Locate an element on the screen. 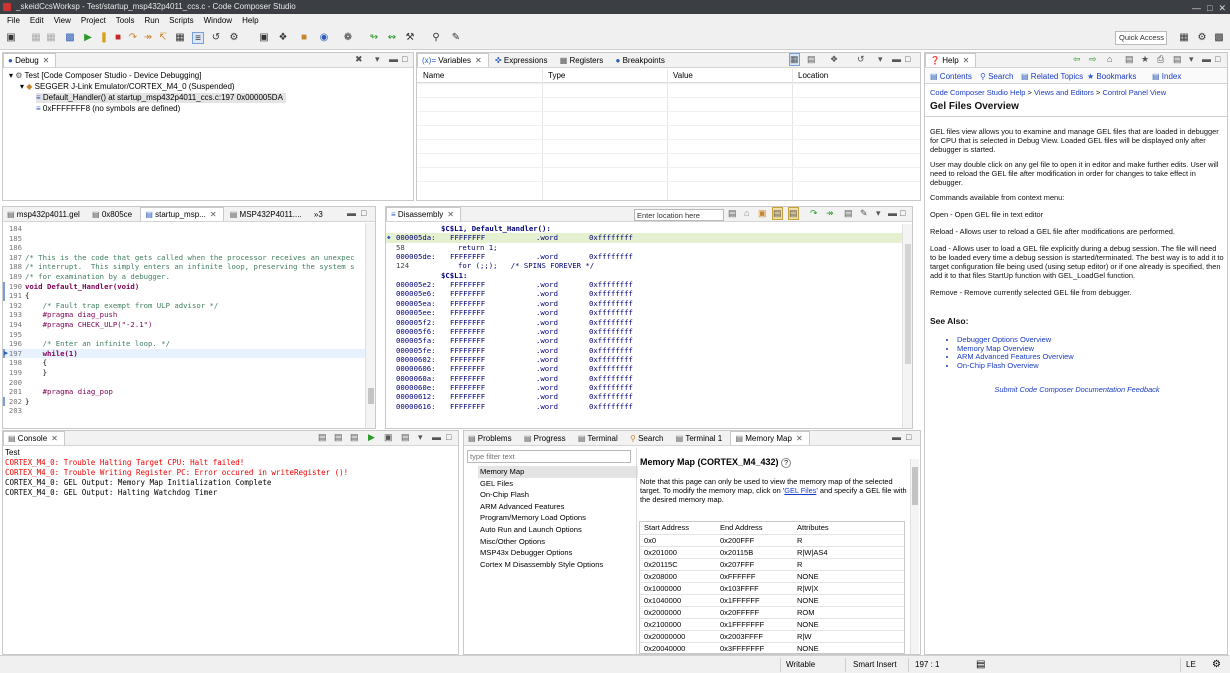 Image resolution: width=1230 pixels, height=673 pixels. disassembly-scrollbar is located at coordinates (907, 326).